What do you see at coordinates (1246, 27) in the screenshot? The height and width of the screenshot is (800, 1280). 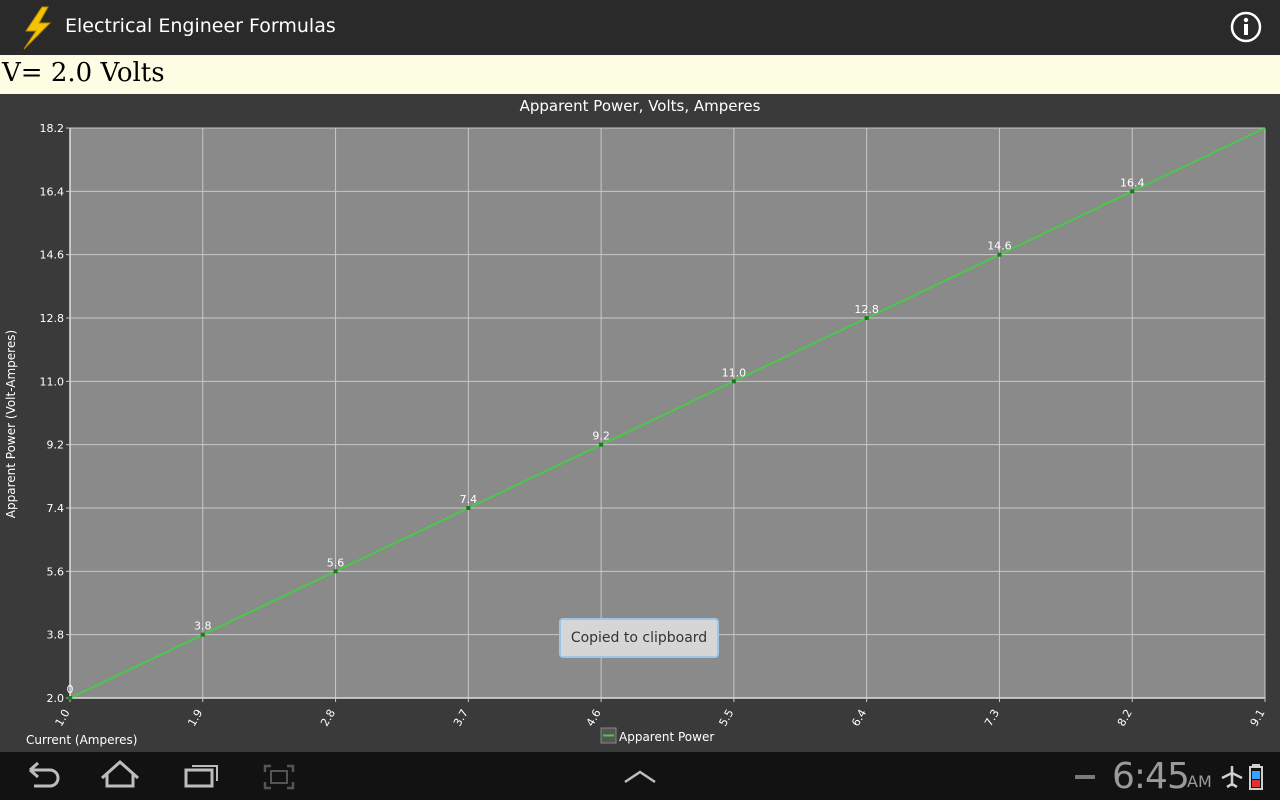 I see `info-icon` at bounding box center [1246, 27].